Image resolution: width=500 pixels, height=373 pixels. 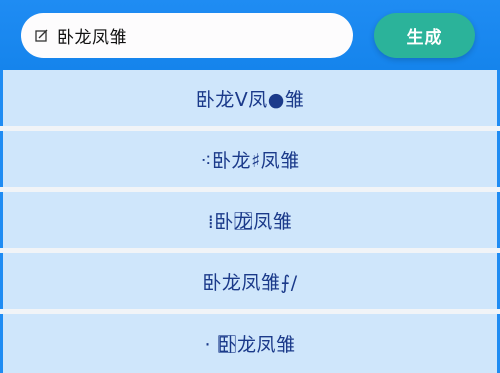 What do you see at coordinates (42, 36) in the screenshot?
I see `edit-icon` at bounding box center [42, 36].